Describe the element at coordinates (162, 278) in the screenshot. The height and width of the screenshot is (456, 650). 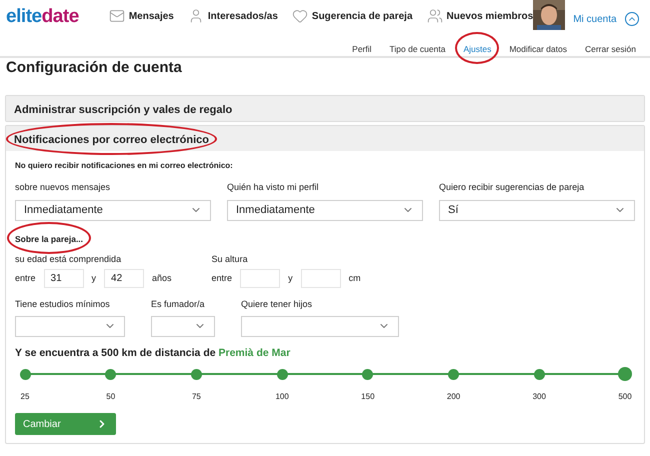
I see `unit-label: años` at that location.